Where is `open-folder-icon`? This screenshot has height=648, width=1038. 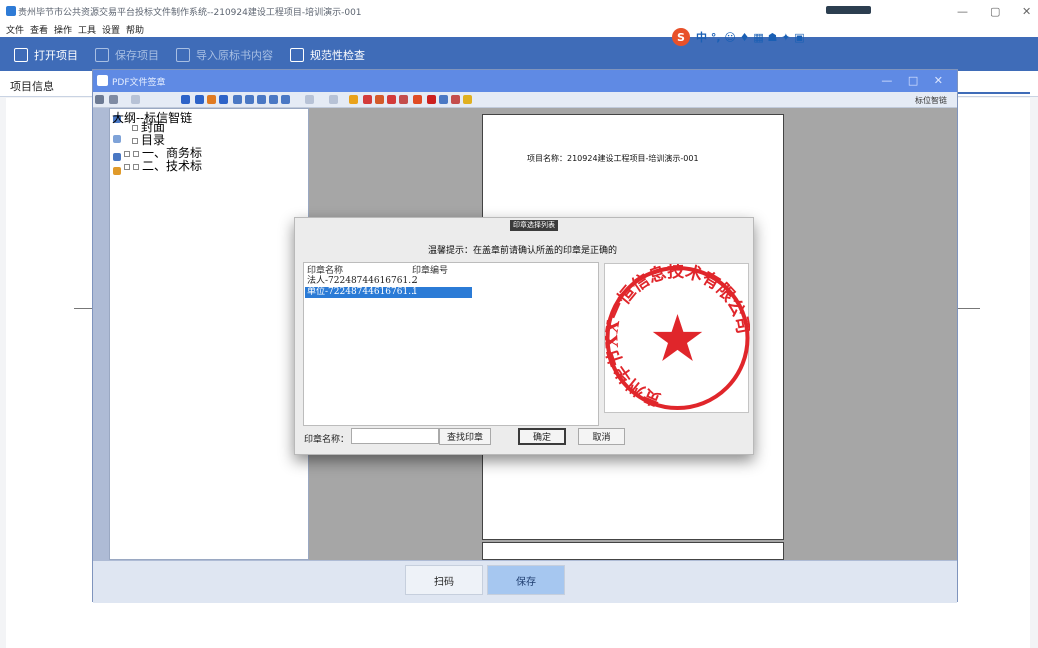
open-folder-icon is located at coordinates (21, 55).